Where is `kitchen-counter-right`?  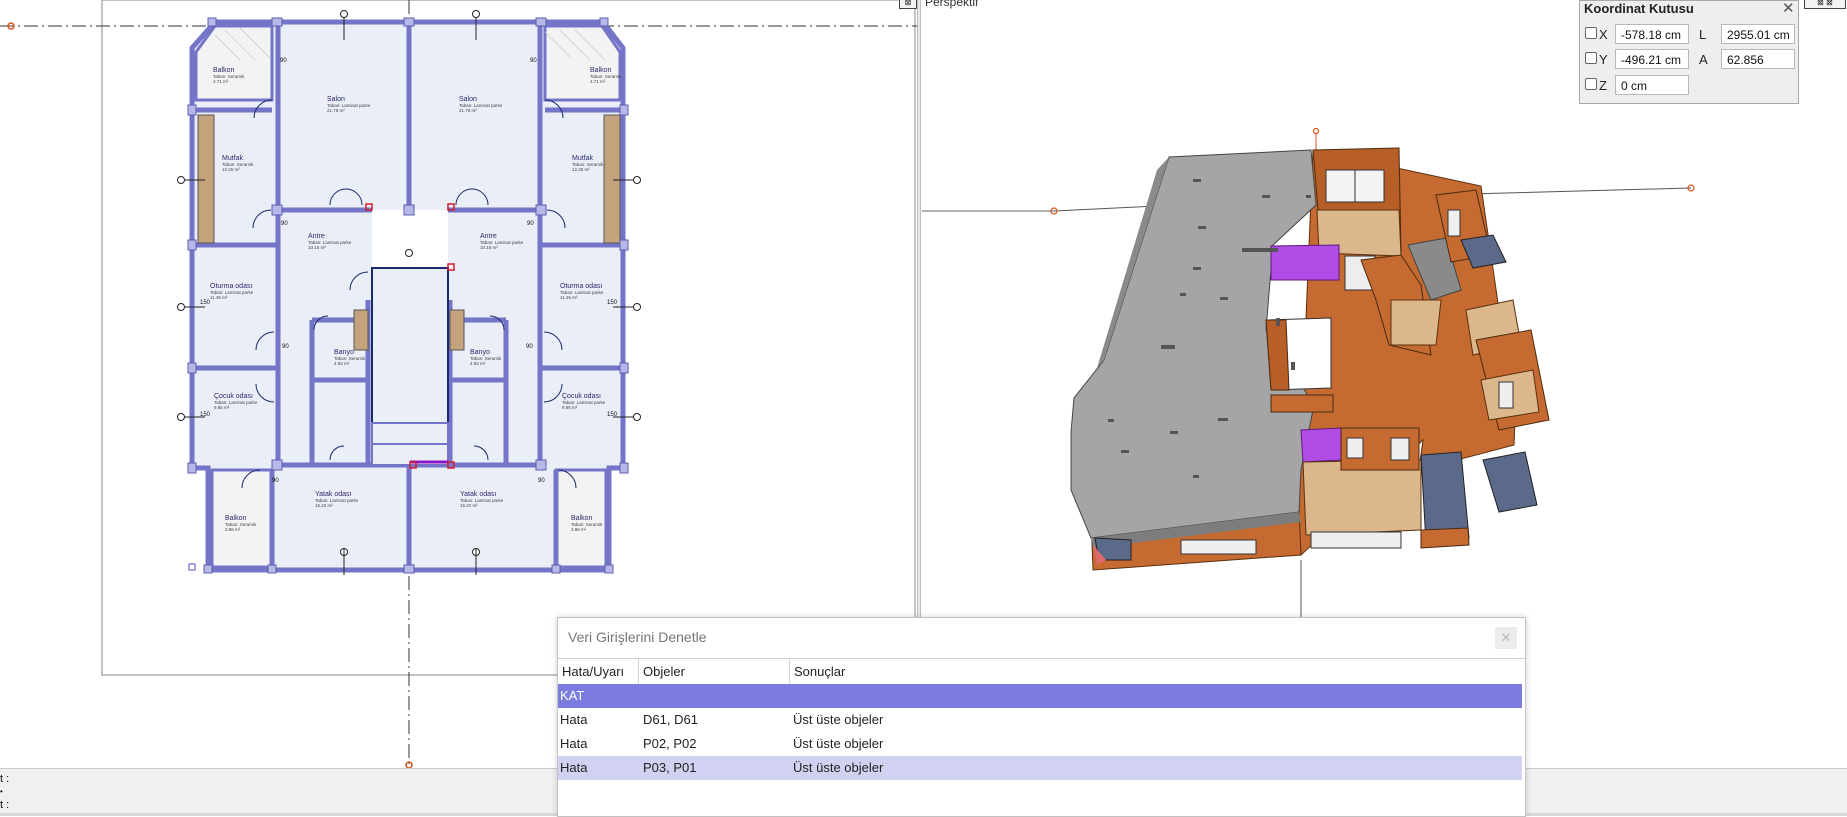
kitchen-counter-right is located at coordinates (612, 179).